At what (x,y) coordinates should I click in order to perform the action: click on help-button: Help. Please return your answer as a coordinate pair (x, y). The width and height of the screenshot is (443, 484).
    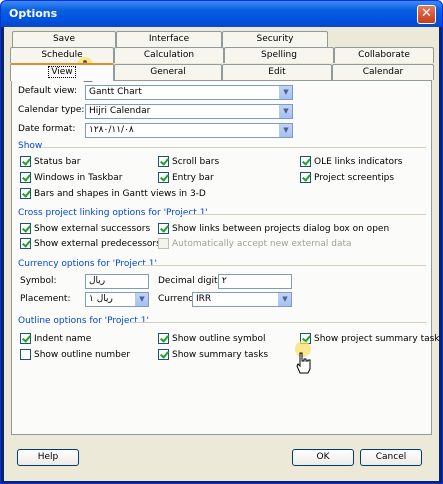
    Looking at the image, I should click on (48, 457).